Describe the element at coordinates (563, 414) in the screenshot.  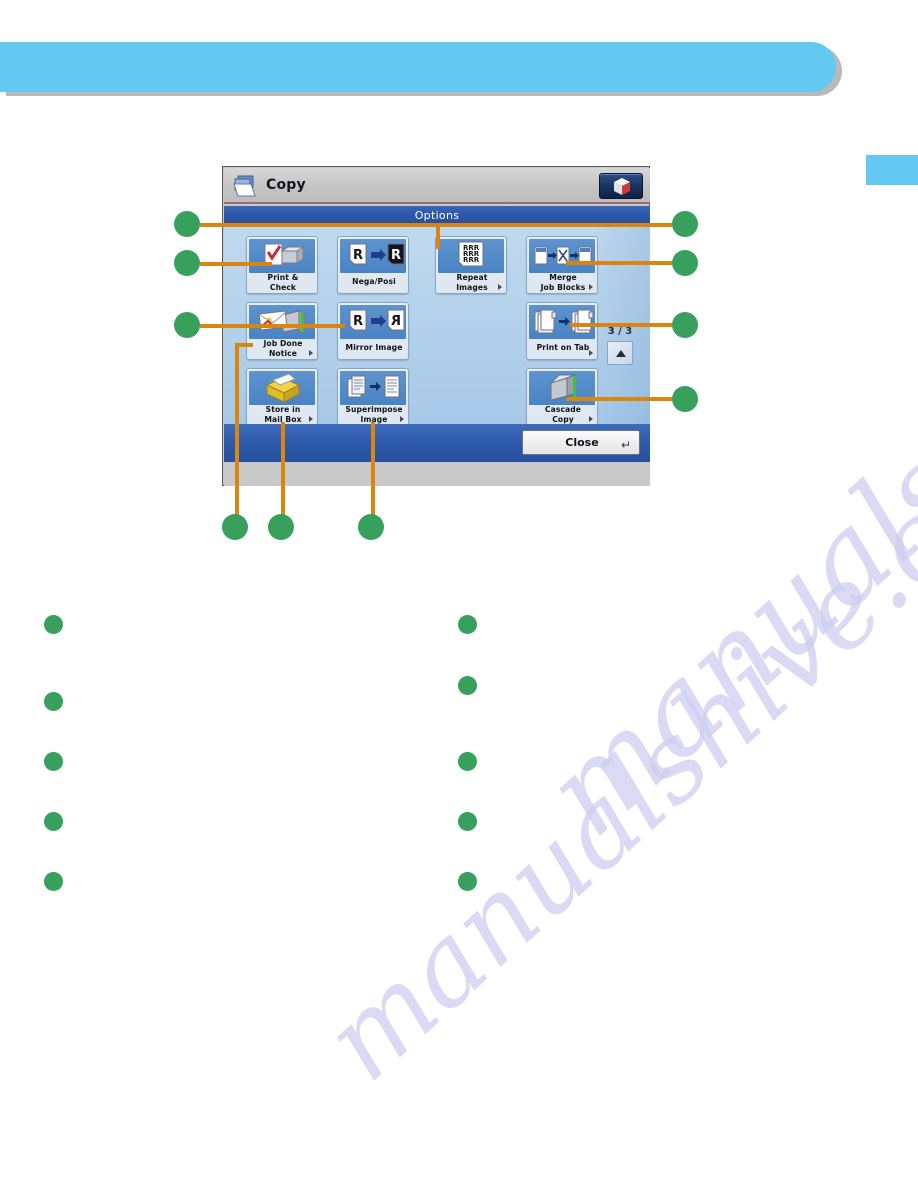
I see `button-label: Cascade Copy` at that location.